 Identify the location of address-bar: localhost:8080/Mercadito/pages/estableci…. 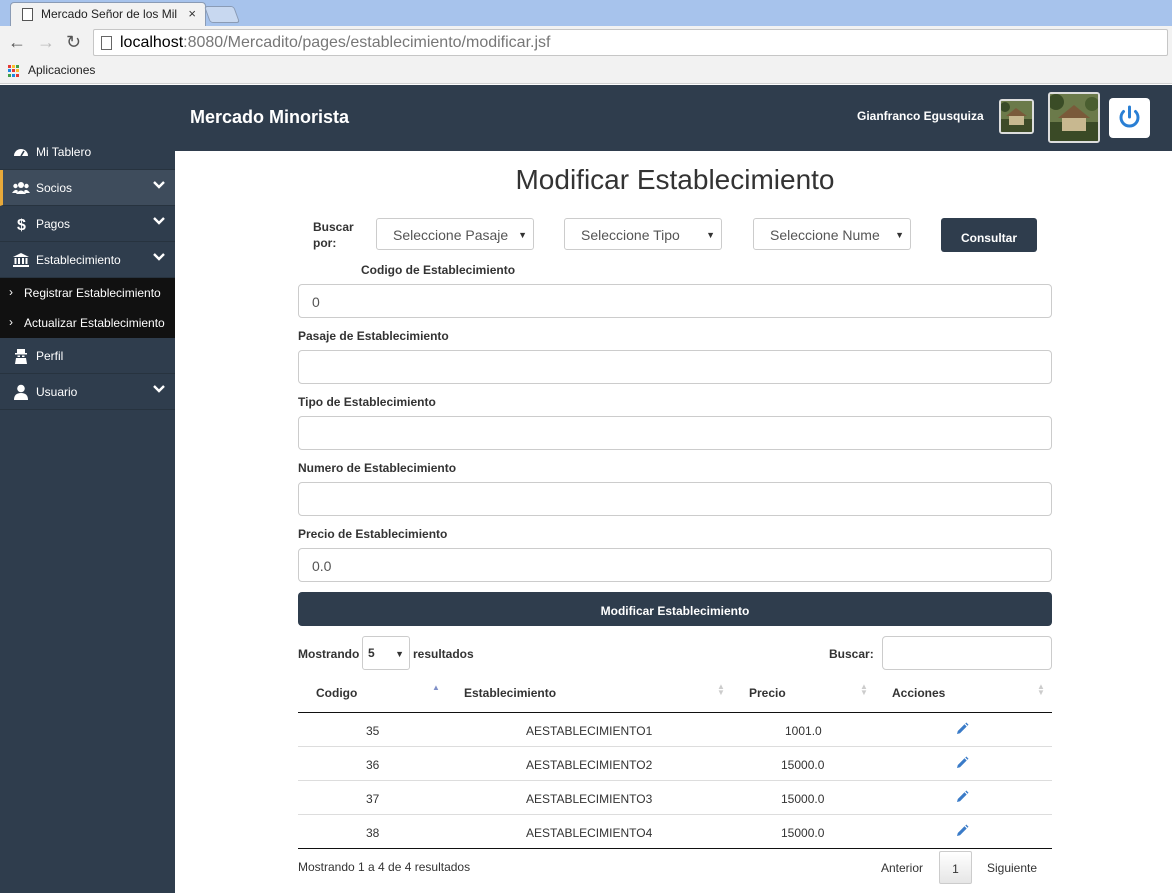
(630, 42).